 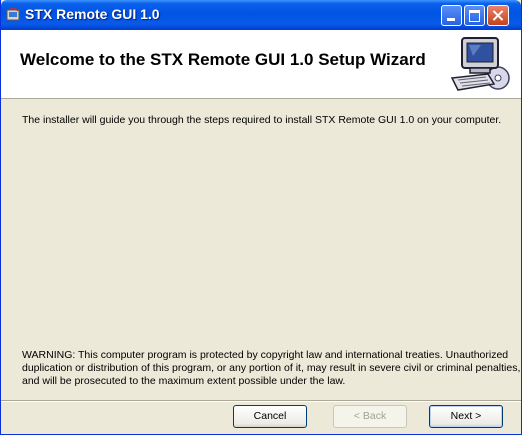 I want to click on footer-divider, so click(x=261, y=401).